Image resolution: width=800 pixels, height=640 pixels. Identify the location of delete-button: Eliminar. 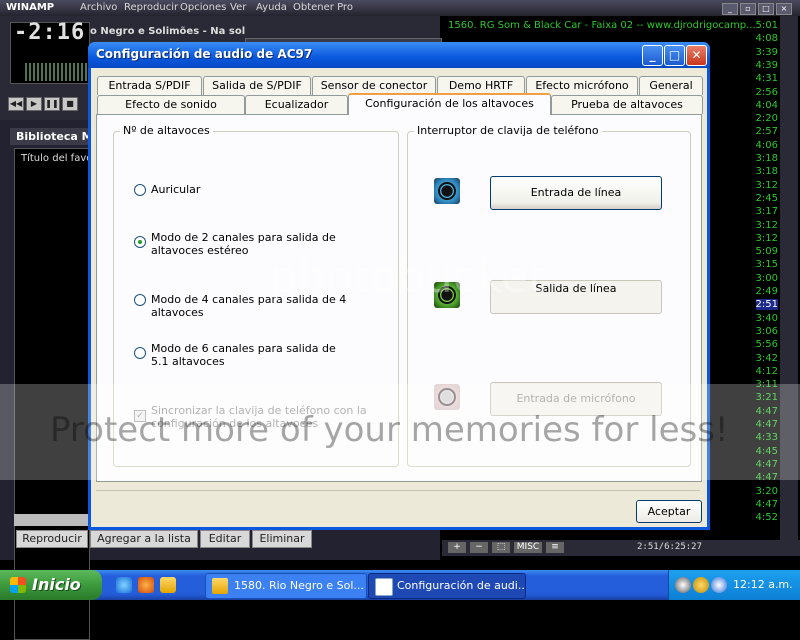
(282, 539).